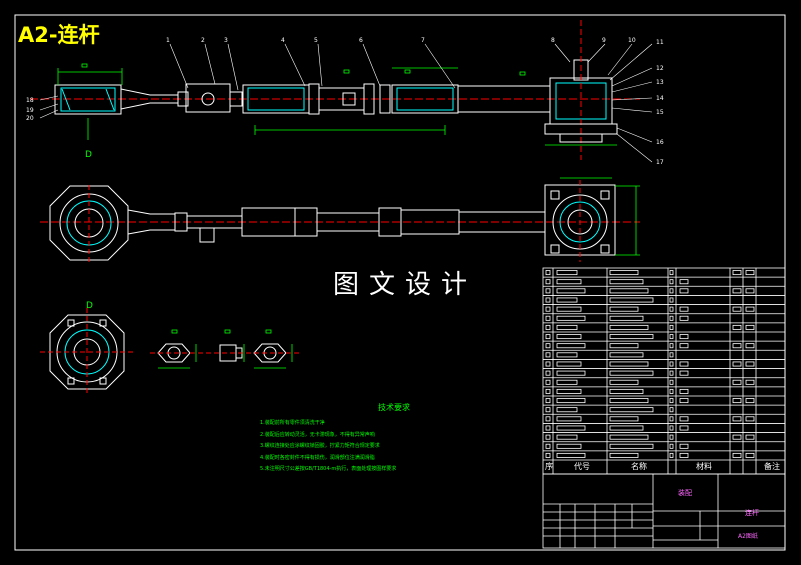 Image resolution: width=801 pixels, height=565 pixels. I want to click on part-number: 16, so click(660, 142).